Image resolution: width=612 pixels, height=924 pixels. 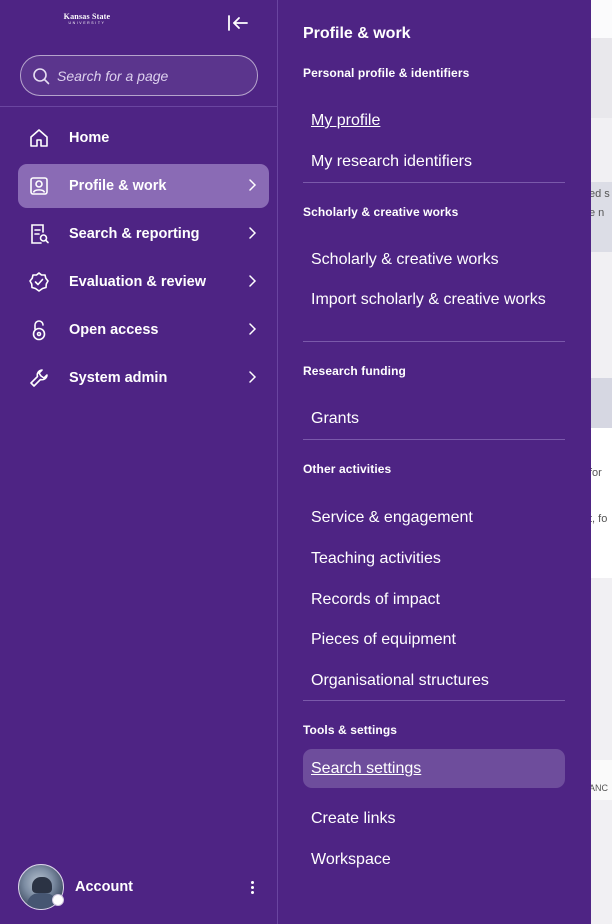 I want to click on home-icon, so click(x=39, y=138).